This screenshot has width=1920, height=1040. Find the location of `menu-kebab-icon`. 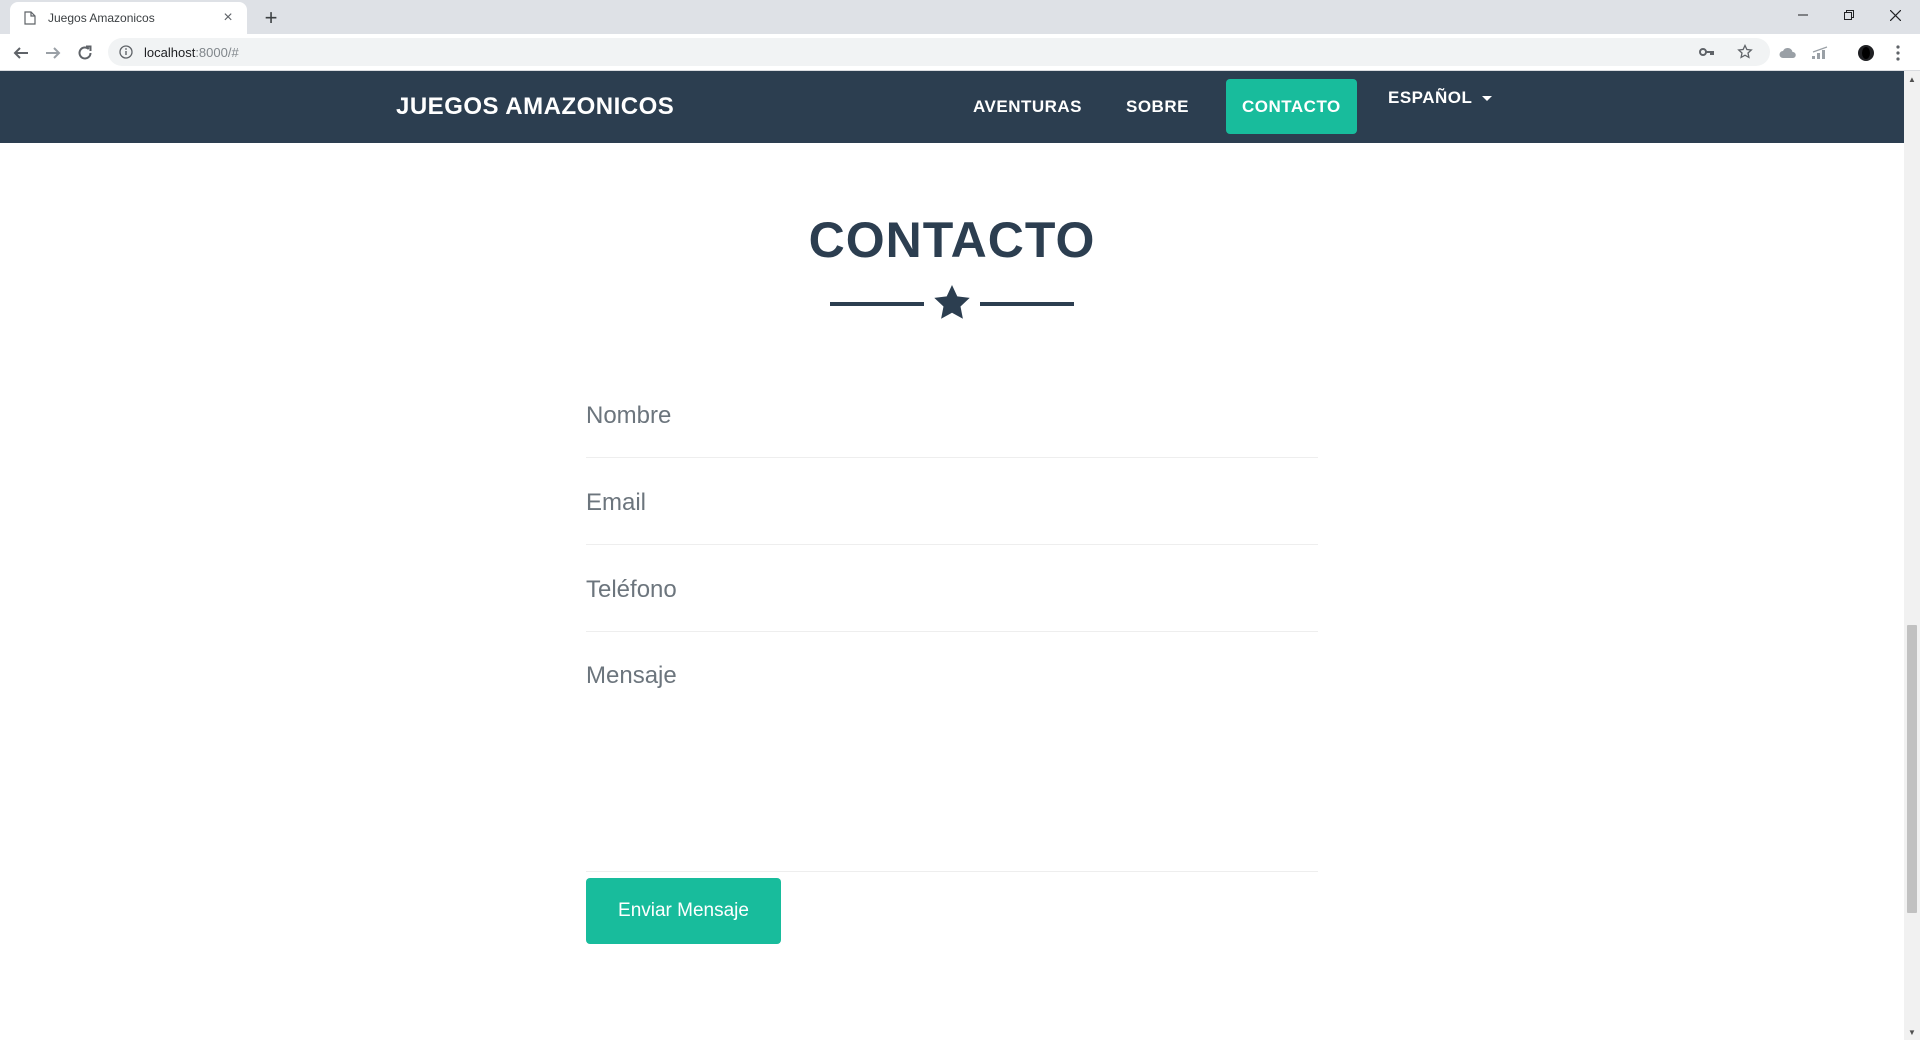

menu-kebab-icon is located at coordinates (1898, 53).